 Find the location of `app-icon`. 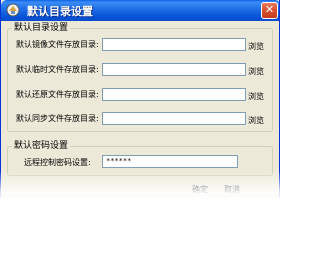

app-icon is located at coordinates (13, 10).